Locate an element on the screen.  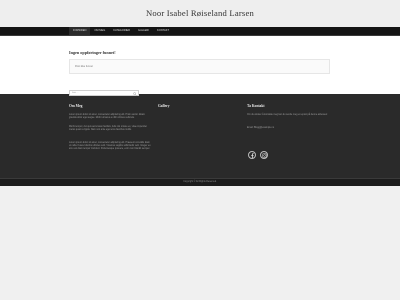
site-header: Noor Isabel Røiseland Larsen is located at coordinates (200, 14).